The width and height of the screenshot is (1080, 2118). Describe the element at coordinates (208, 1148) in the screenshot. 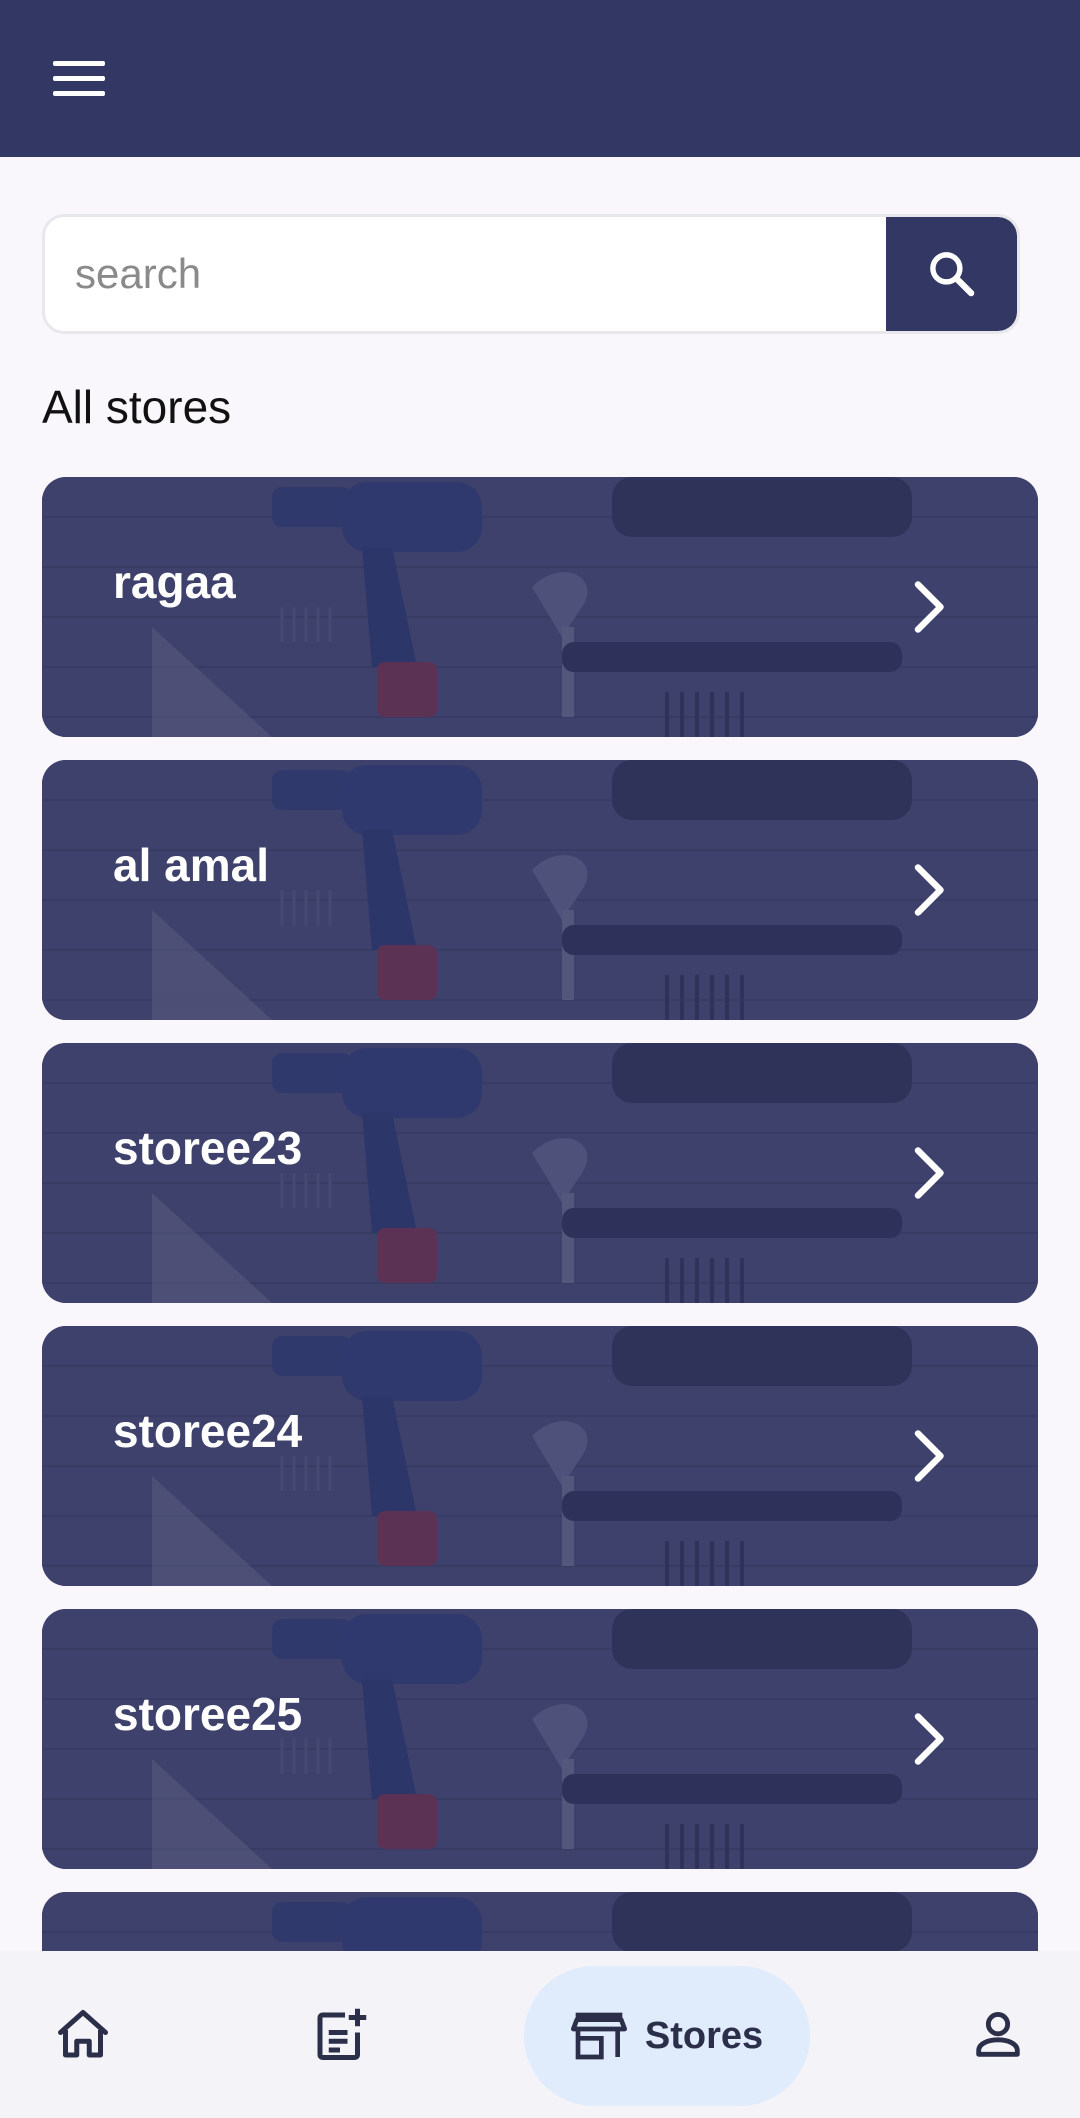

I see `store-name: storee23` at that location.